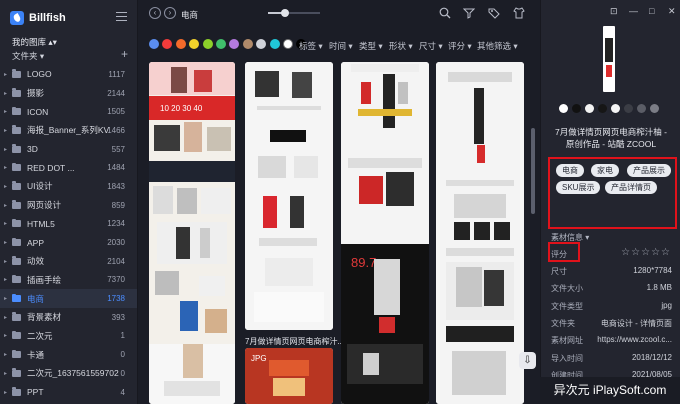 The image size is (680, 404). What do you see at coordinates (68, 261) in the screenshot?
I see `sidebar-folder: ▸ 动效 2104` at bounding box center [68, 261].